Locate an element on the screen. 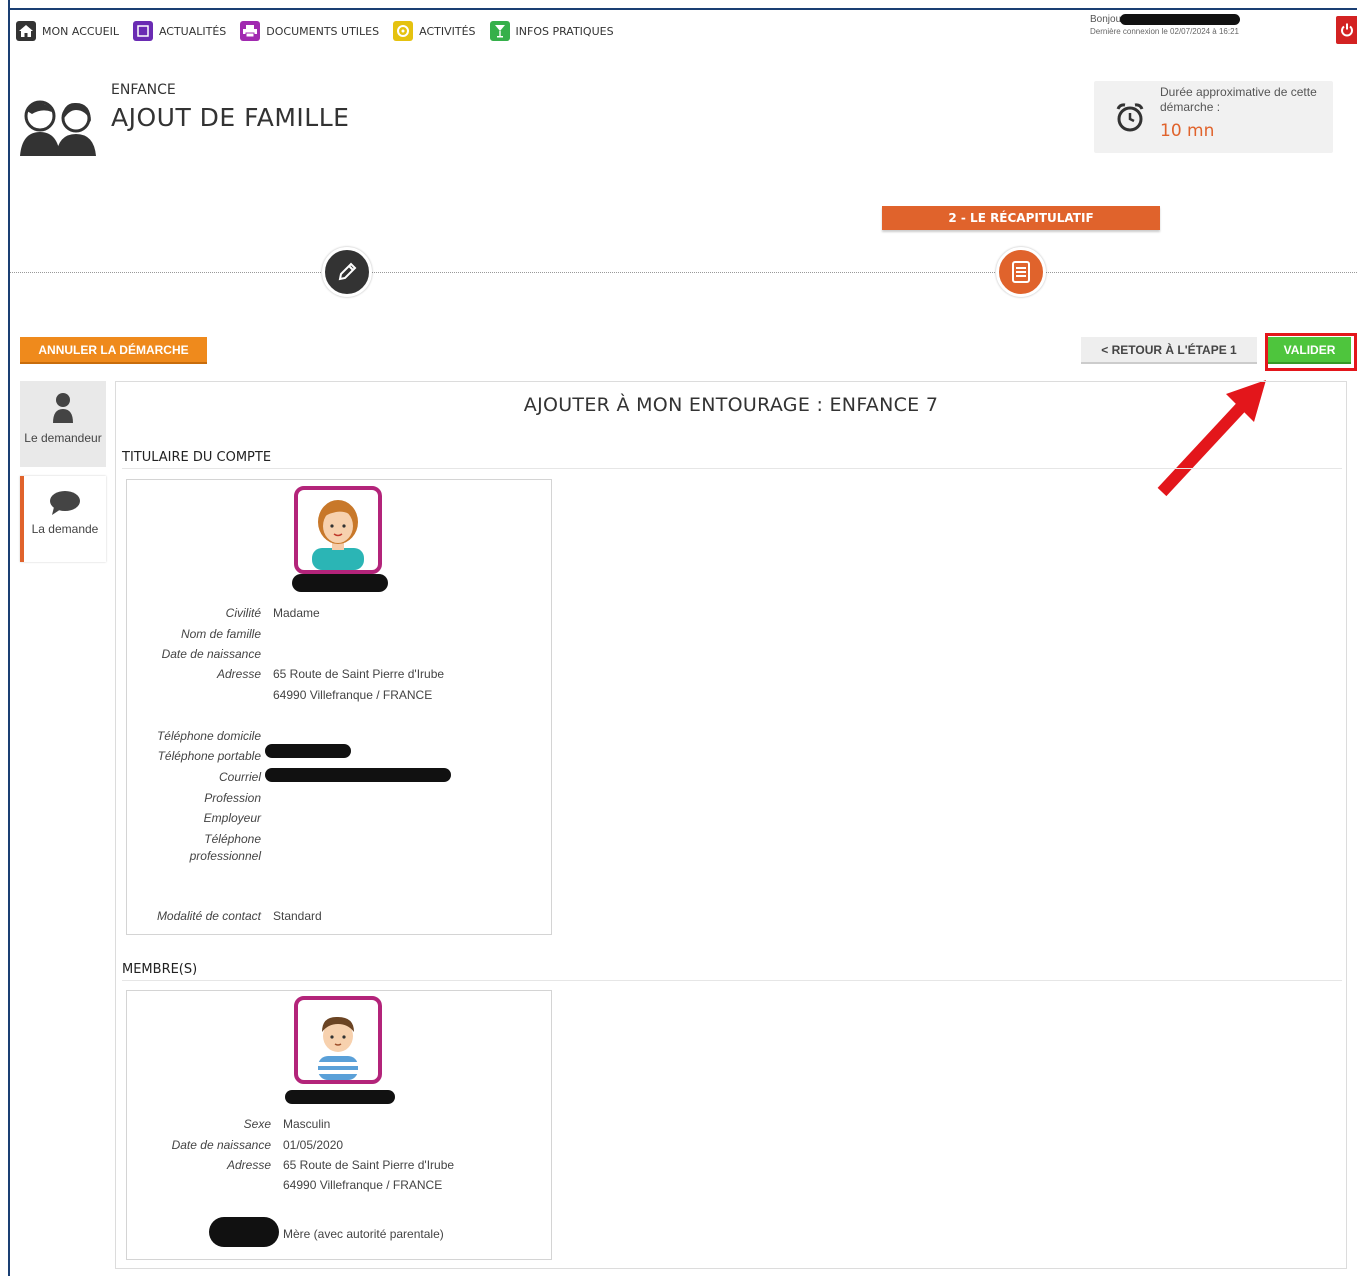 The height and width of the screenshot is (1276, 1357). members-heading: MEMBRE(S) is located at coordinates (732, 971).